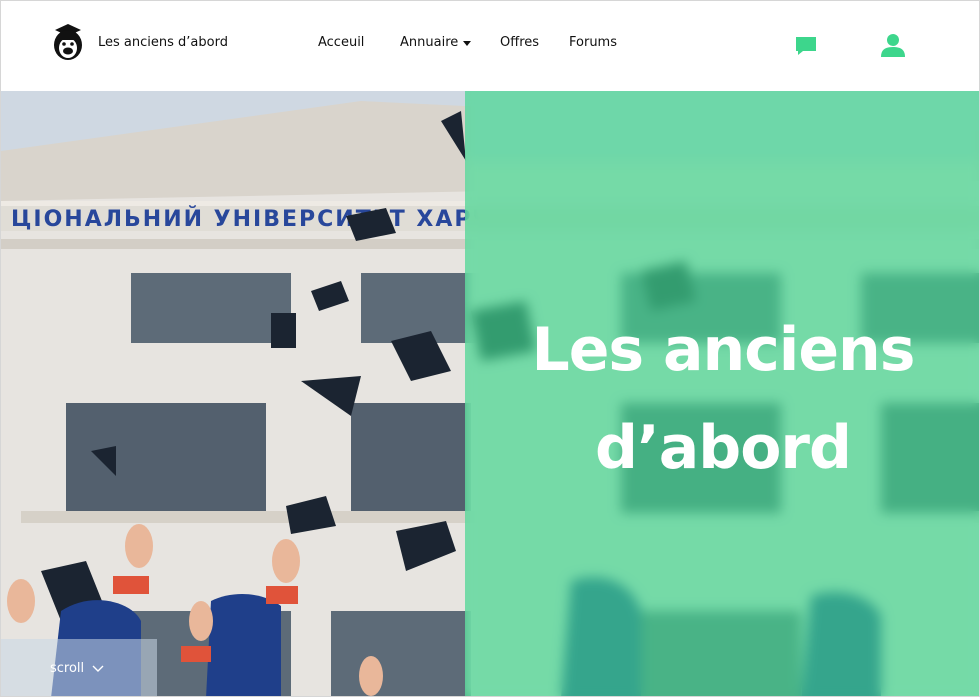 The width and height of the screenshot is (980, 697). I want to click on nav-link-offres: Offres, so click(519, 42).